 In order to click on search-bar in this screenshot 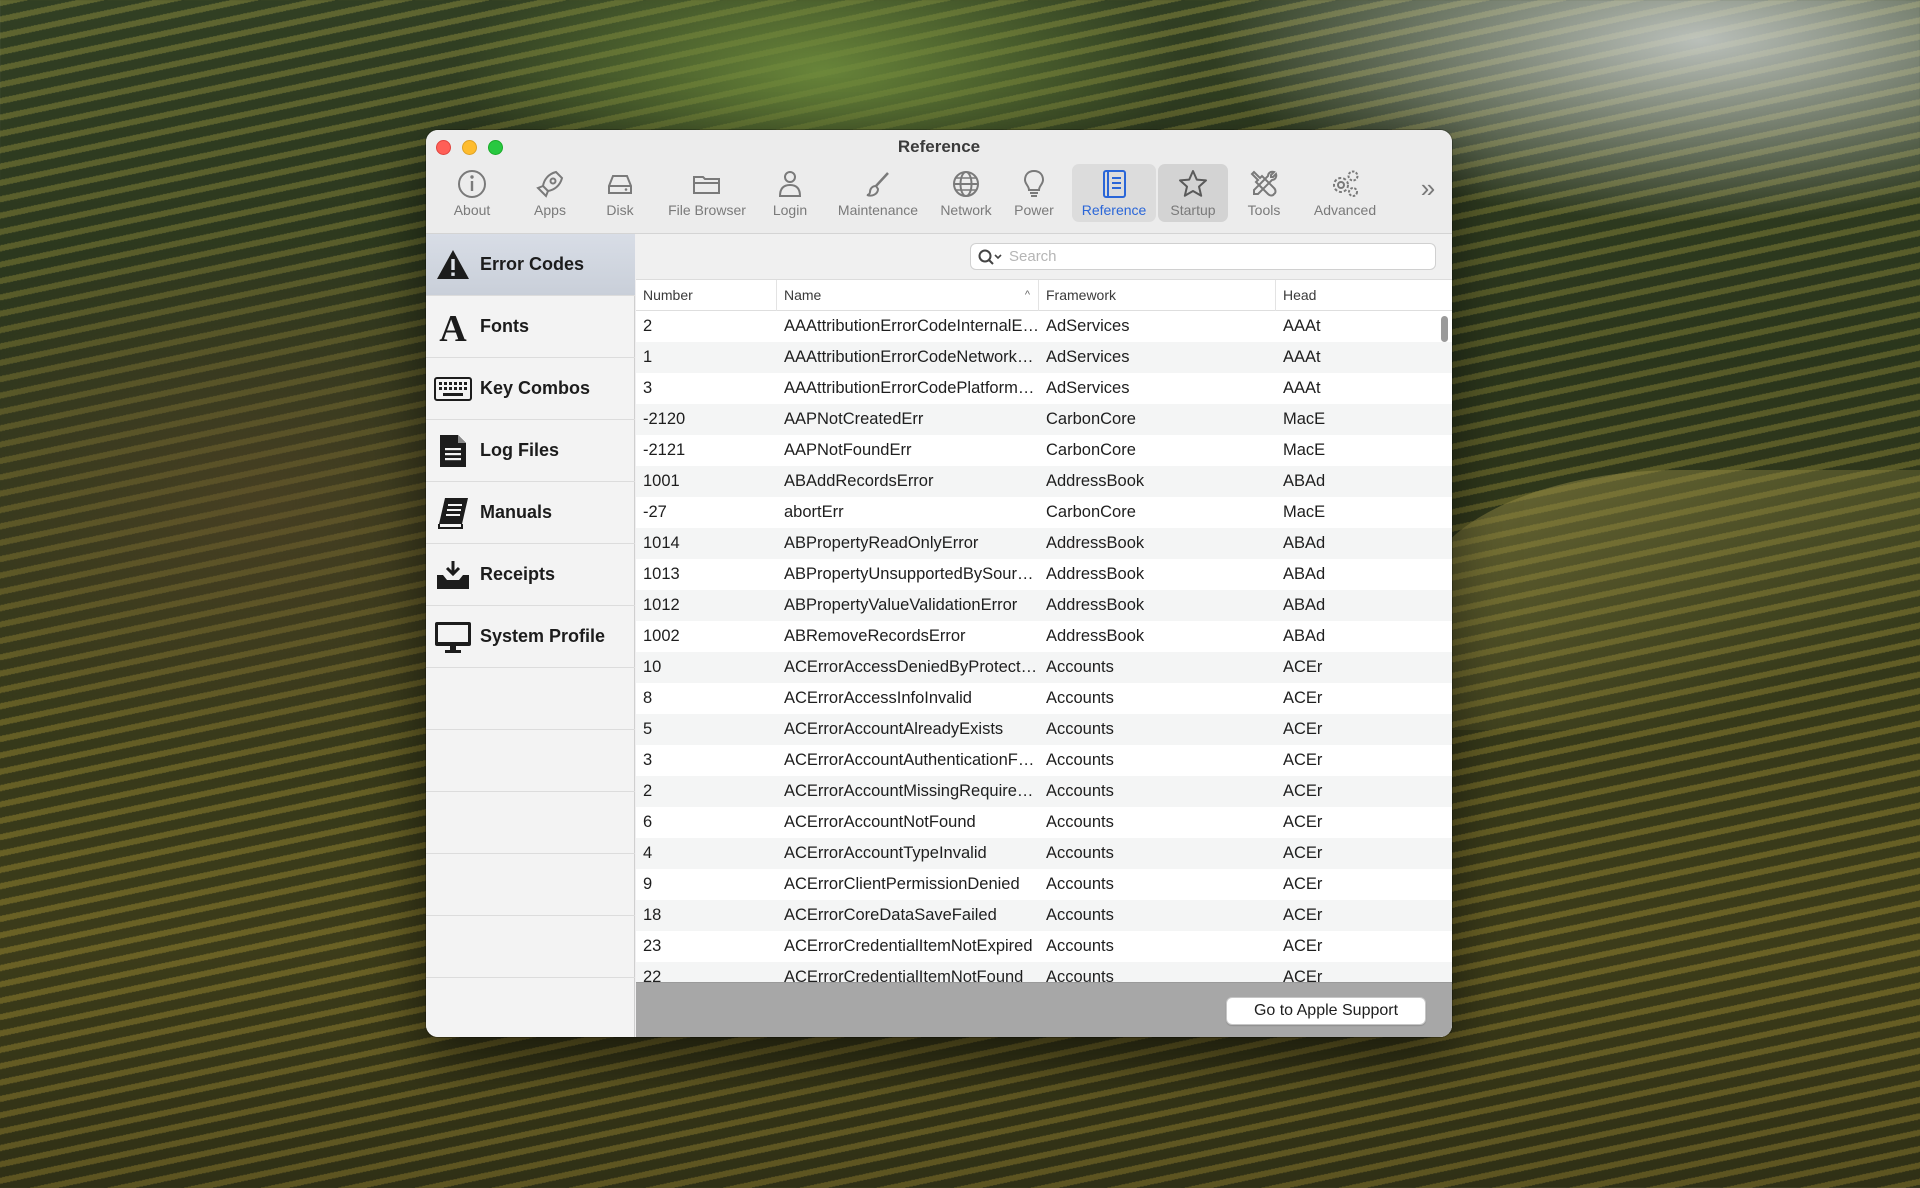, I will do `click(1044, 257)`.